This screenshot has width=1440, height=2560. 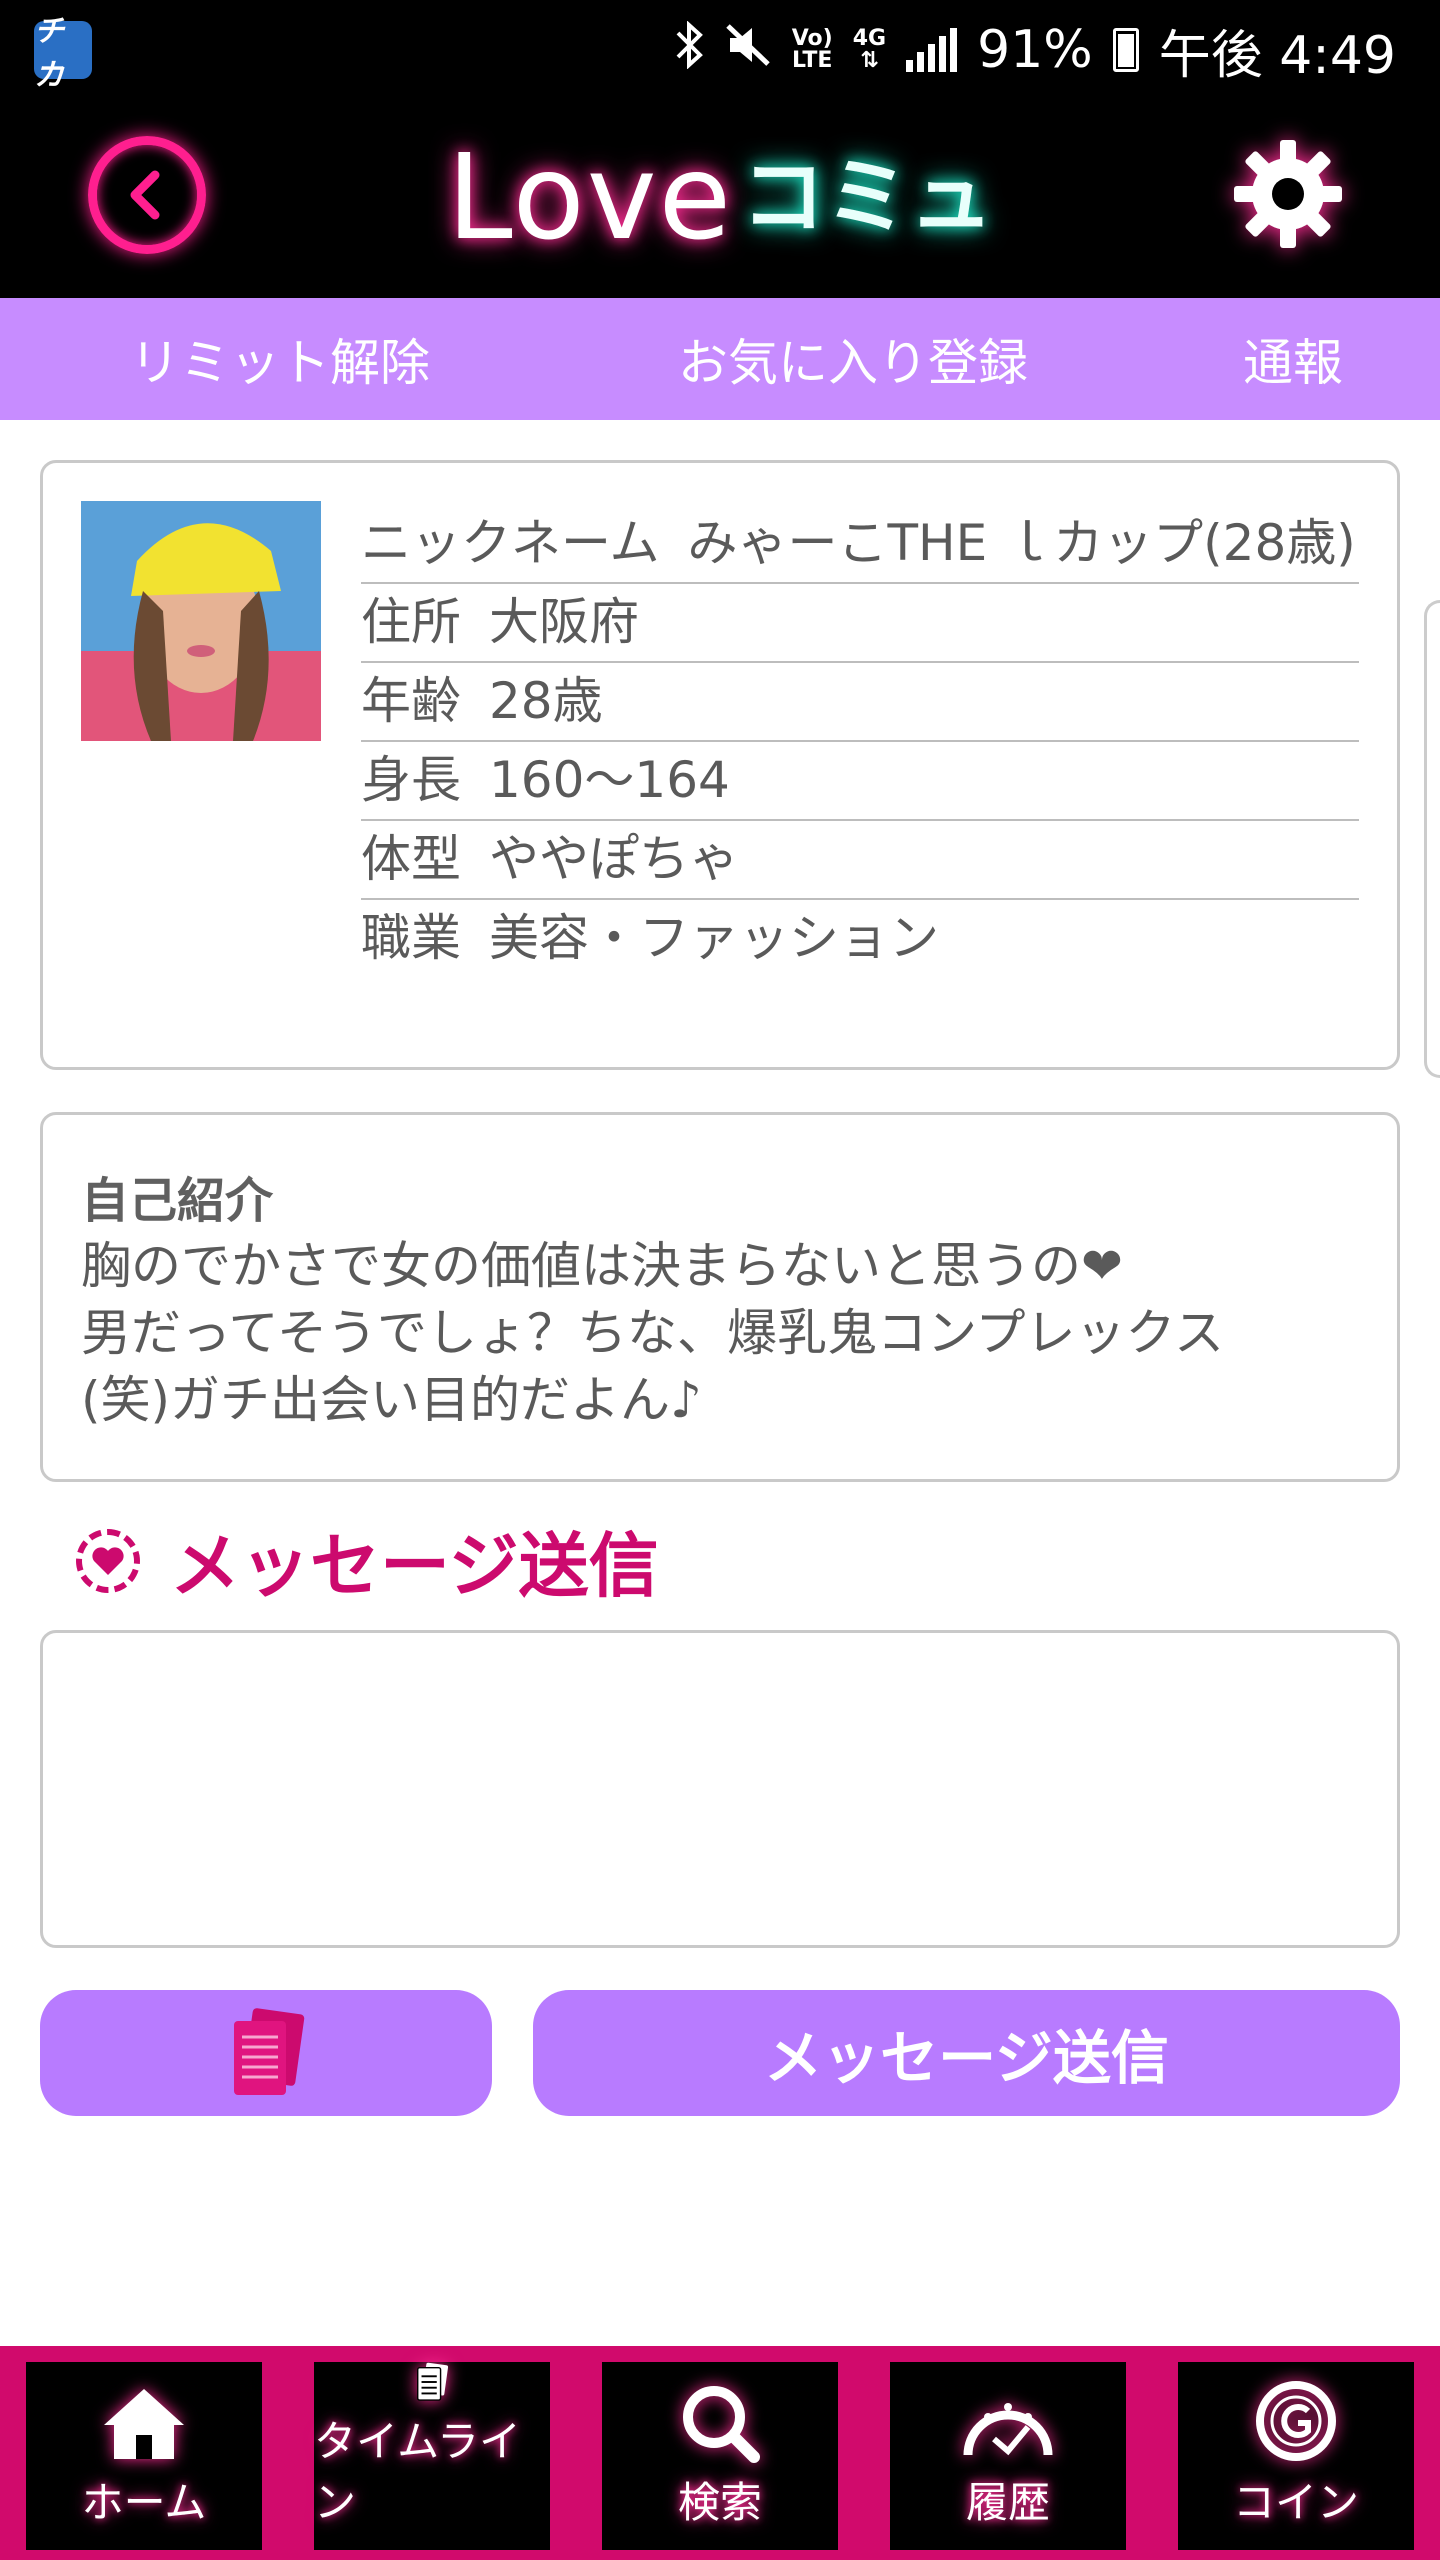 I want to click on nav-home: ホーム, so click(x=144, y=2456).